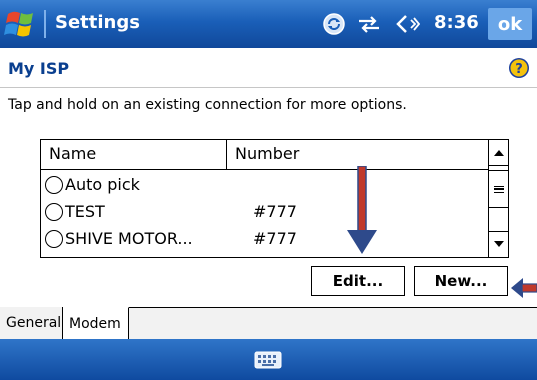  What do you see at coordinates (97, 22) in the screenshot?
I see `app-title: Settings` at bounding box center [97, 22].